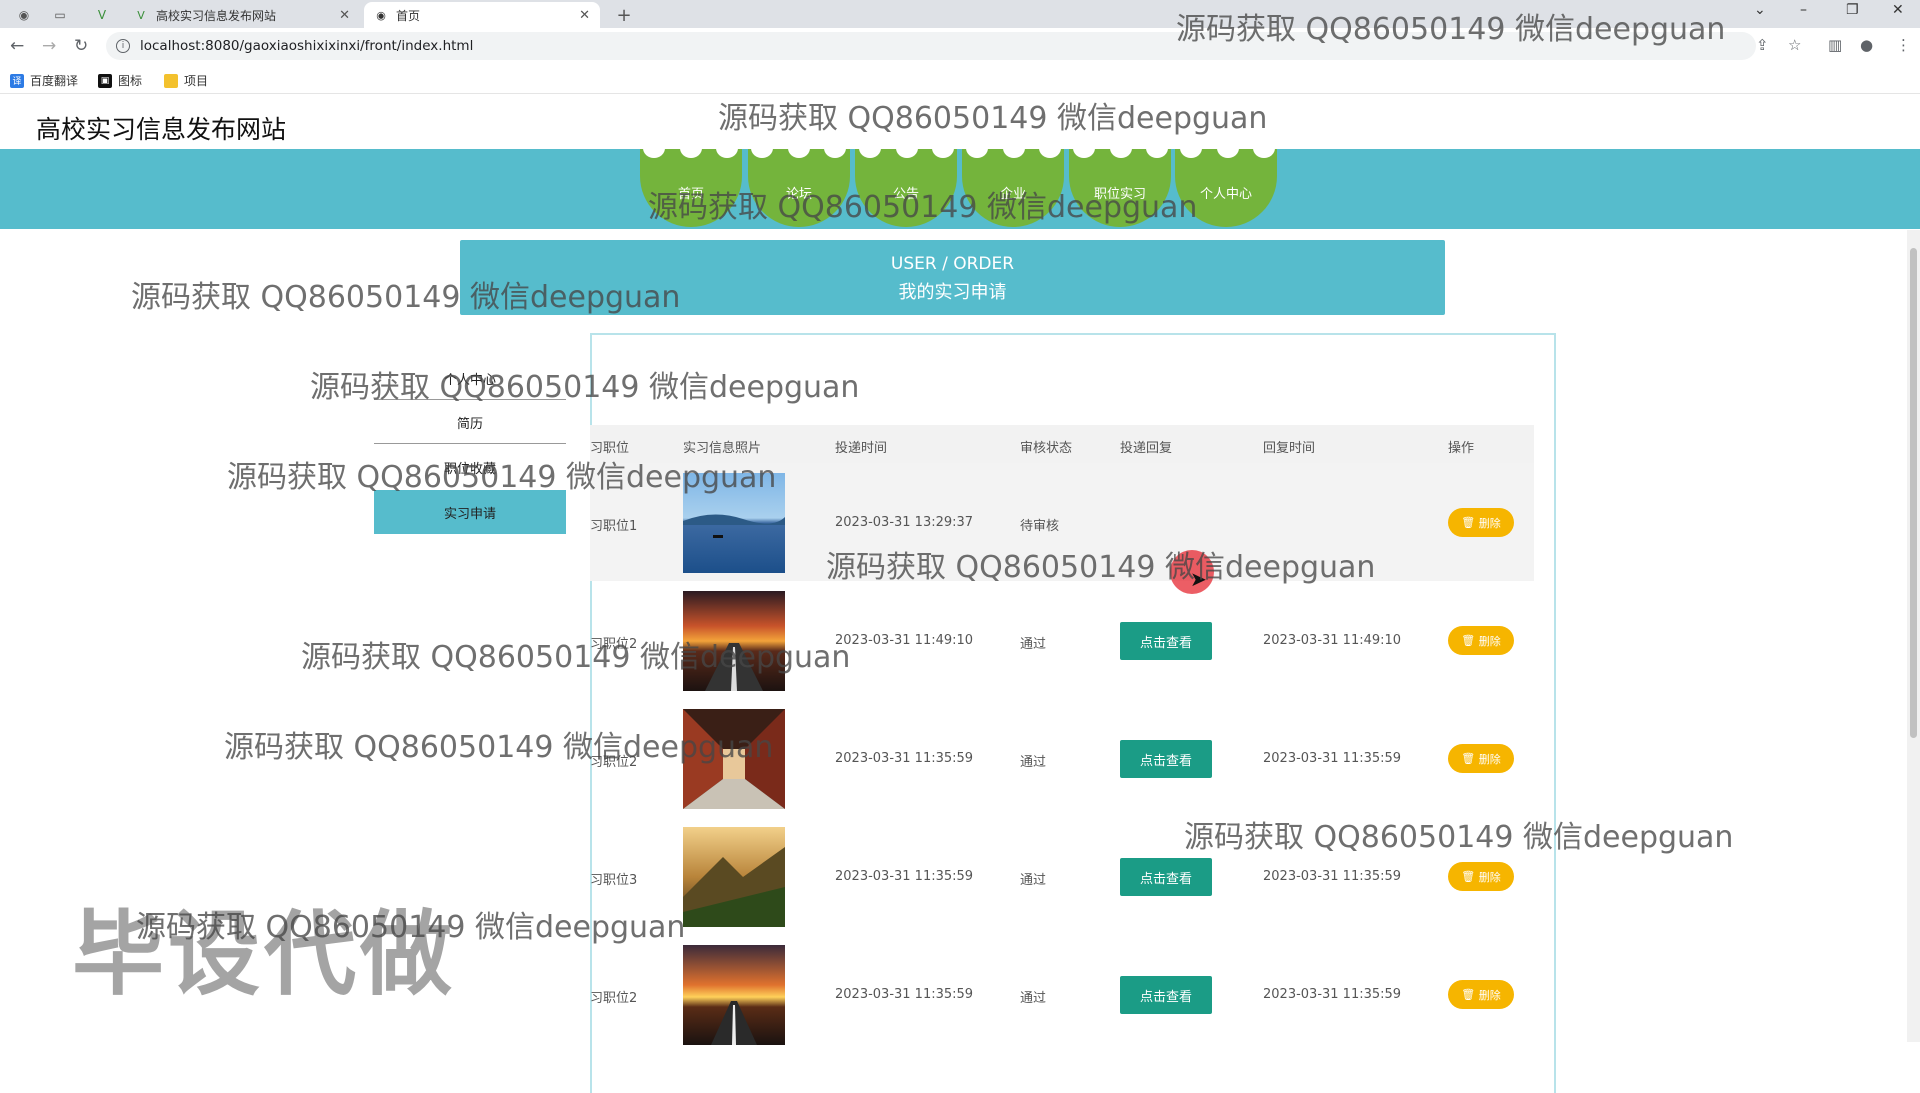 The image size is (1920, 1093). Describe the element at coordinates (1332, 640) in the screenshot. I see `reply-time-cell: 2023-03-31 11:49:10` at that location.